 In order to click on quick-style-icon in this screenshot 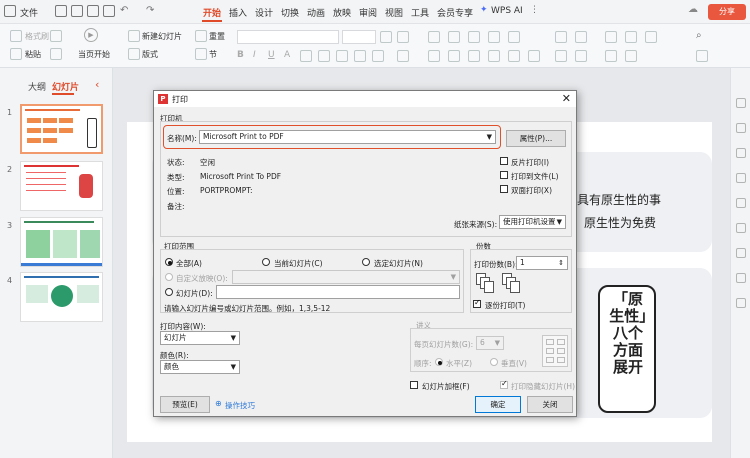, I will do `click(581, 56)`.